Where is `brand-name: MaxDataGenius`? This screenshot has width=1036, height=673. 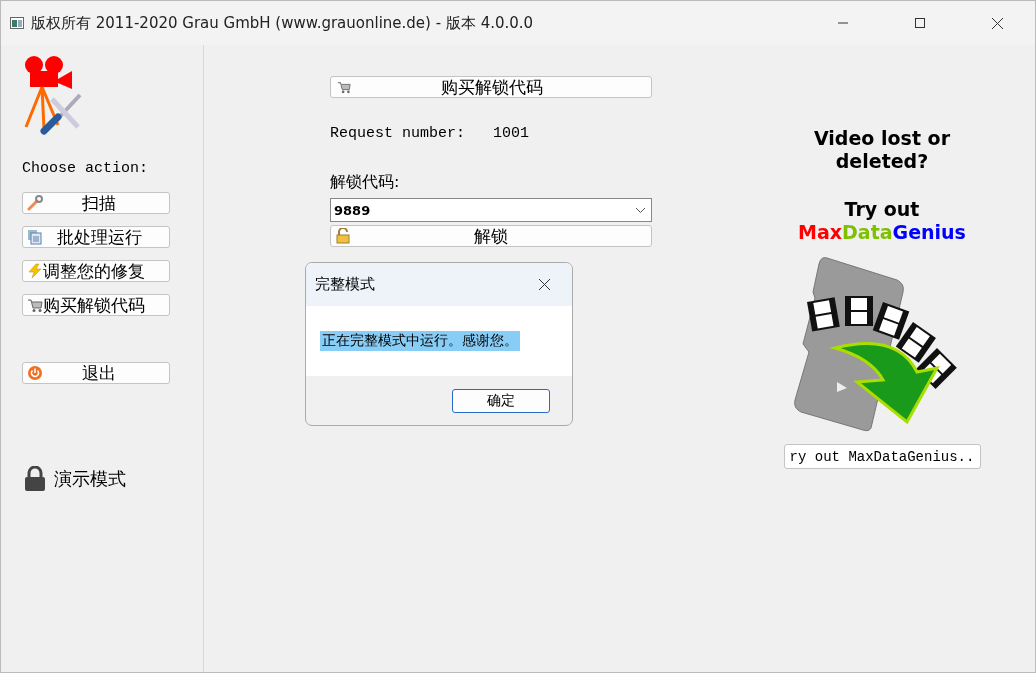 brand-name: MaxDataGenius is located at coordinates (882, 232).